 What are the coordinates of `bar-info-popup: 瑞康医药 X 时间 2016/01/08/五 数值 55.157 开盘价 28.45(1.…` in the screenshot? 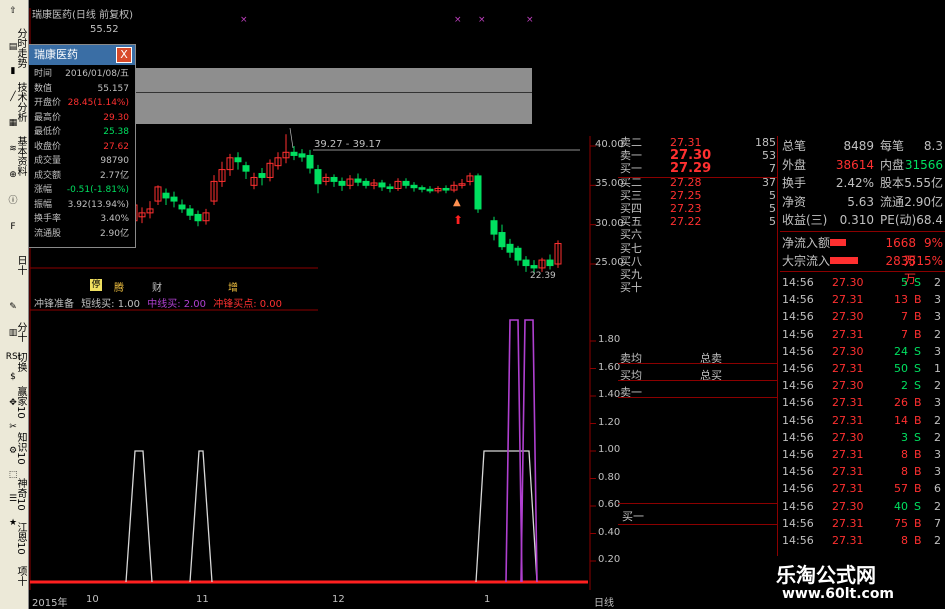 It's located at (82, 146).